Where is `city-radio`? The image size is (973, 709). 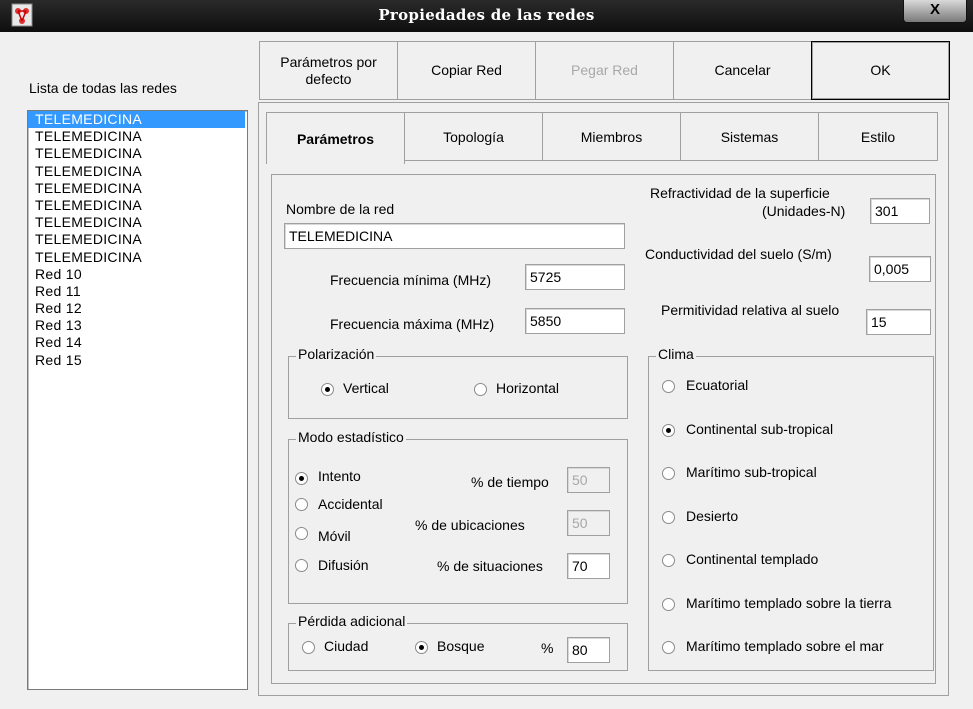
city-radio is located at coordinates (308, 647).